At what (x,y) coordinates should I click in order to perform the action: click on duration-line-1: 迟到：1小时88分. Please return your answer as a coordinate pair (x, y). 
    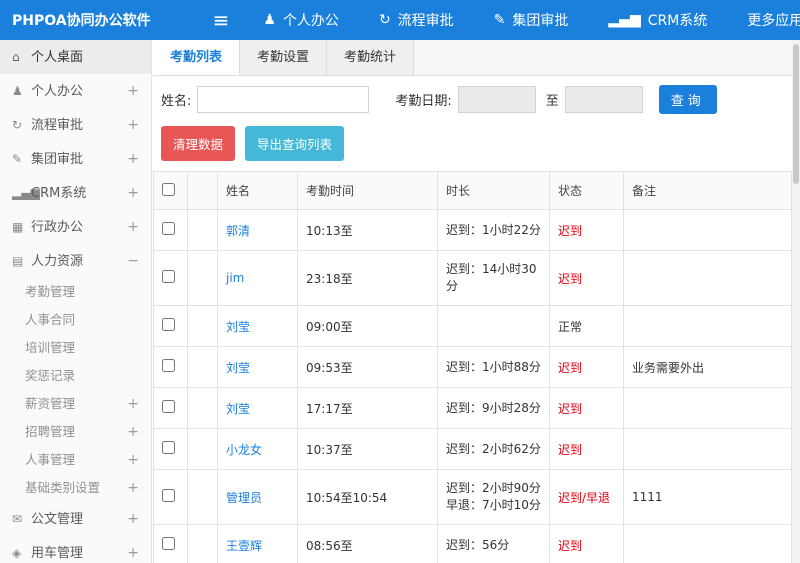
    Looking at the image, I should click on (493, 366).